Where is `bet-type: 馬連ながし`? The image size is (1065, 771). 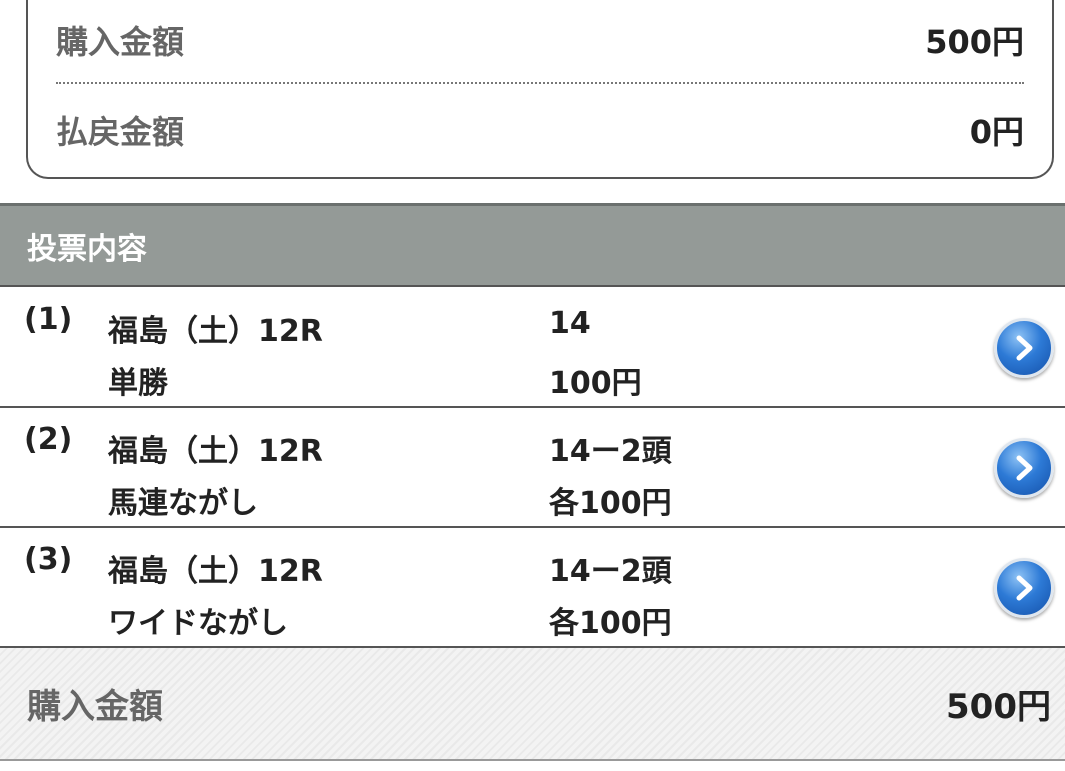
bet-type: 馬連ながし is located at coordinates (183, 503).